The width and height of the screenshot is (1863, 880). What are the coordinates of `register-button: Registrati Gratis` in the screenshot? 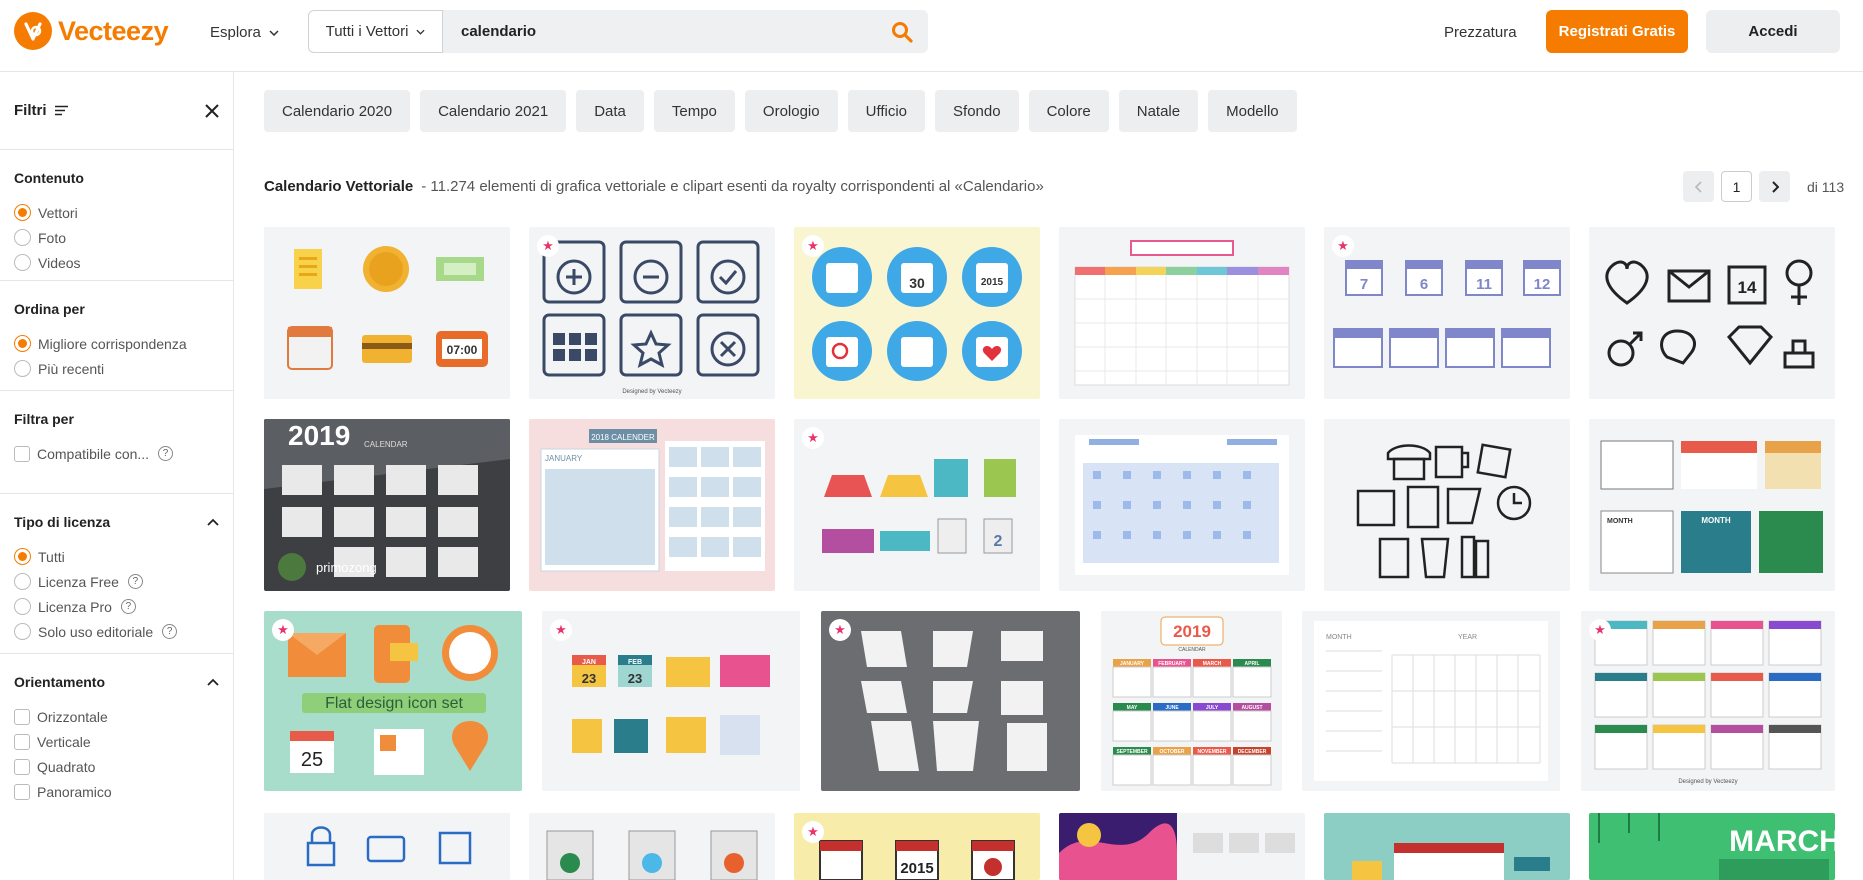 It's located at (1617, 31).